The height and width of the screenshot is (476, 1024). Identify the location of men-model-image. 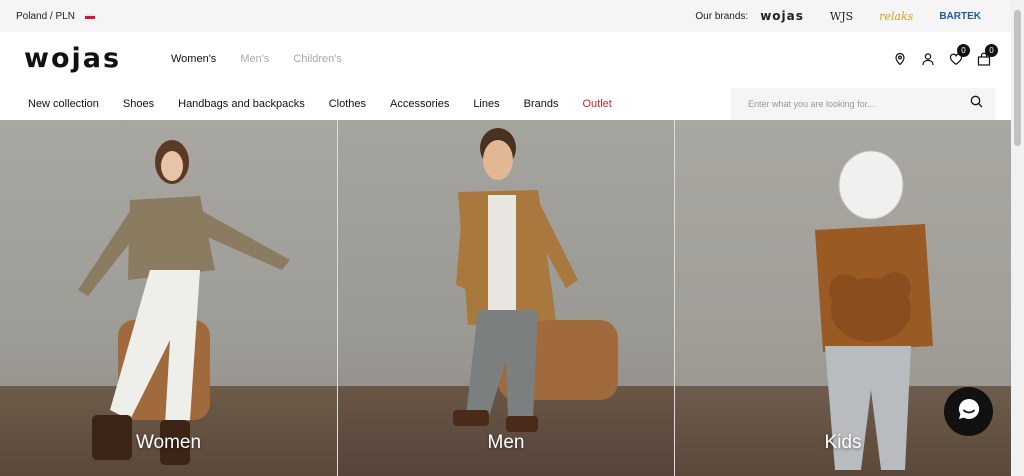
(535, 280).